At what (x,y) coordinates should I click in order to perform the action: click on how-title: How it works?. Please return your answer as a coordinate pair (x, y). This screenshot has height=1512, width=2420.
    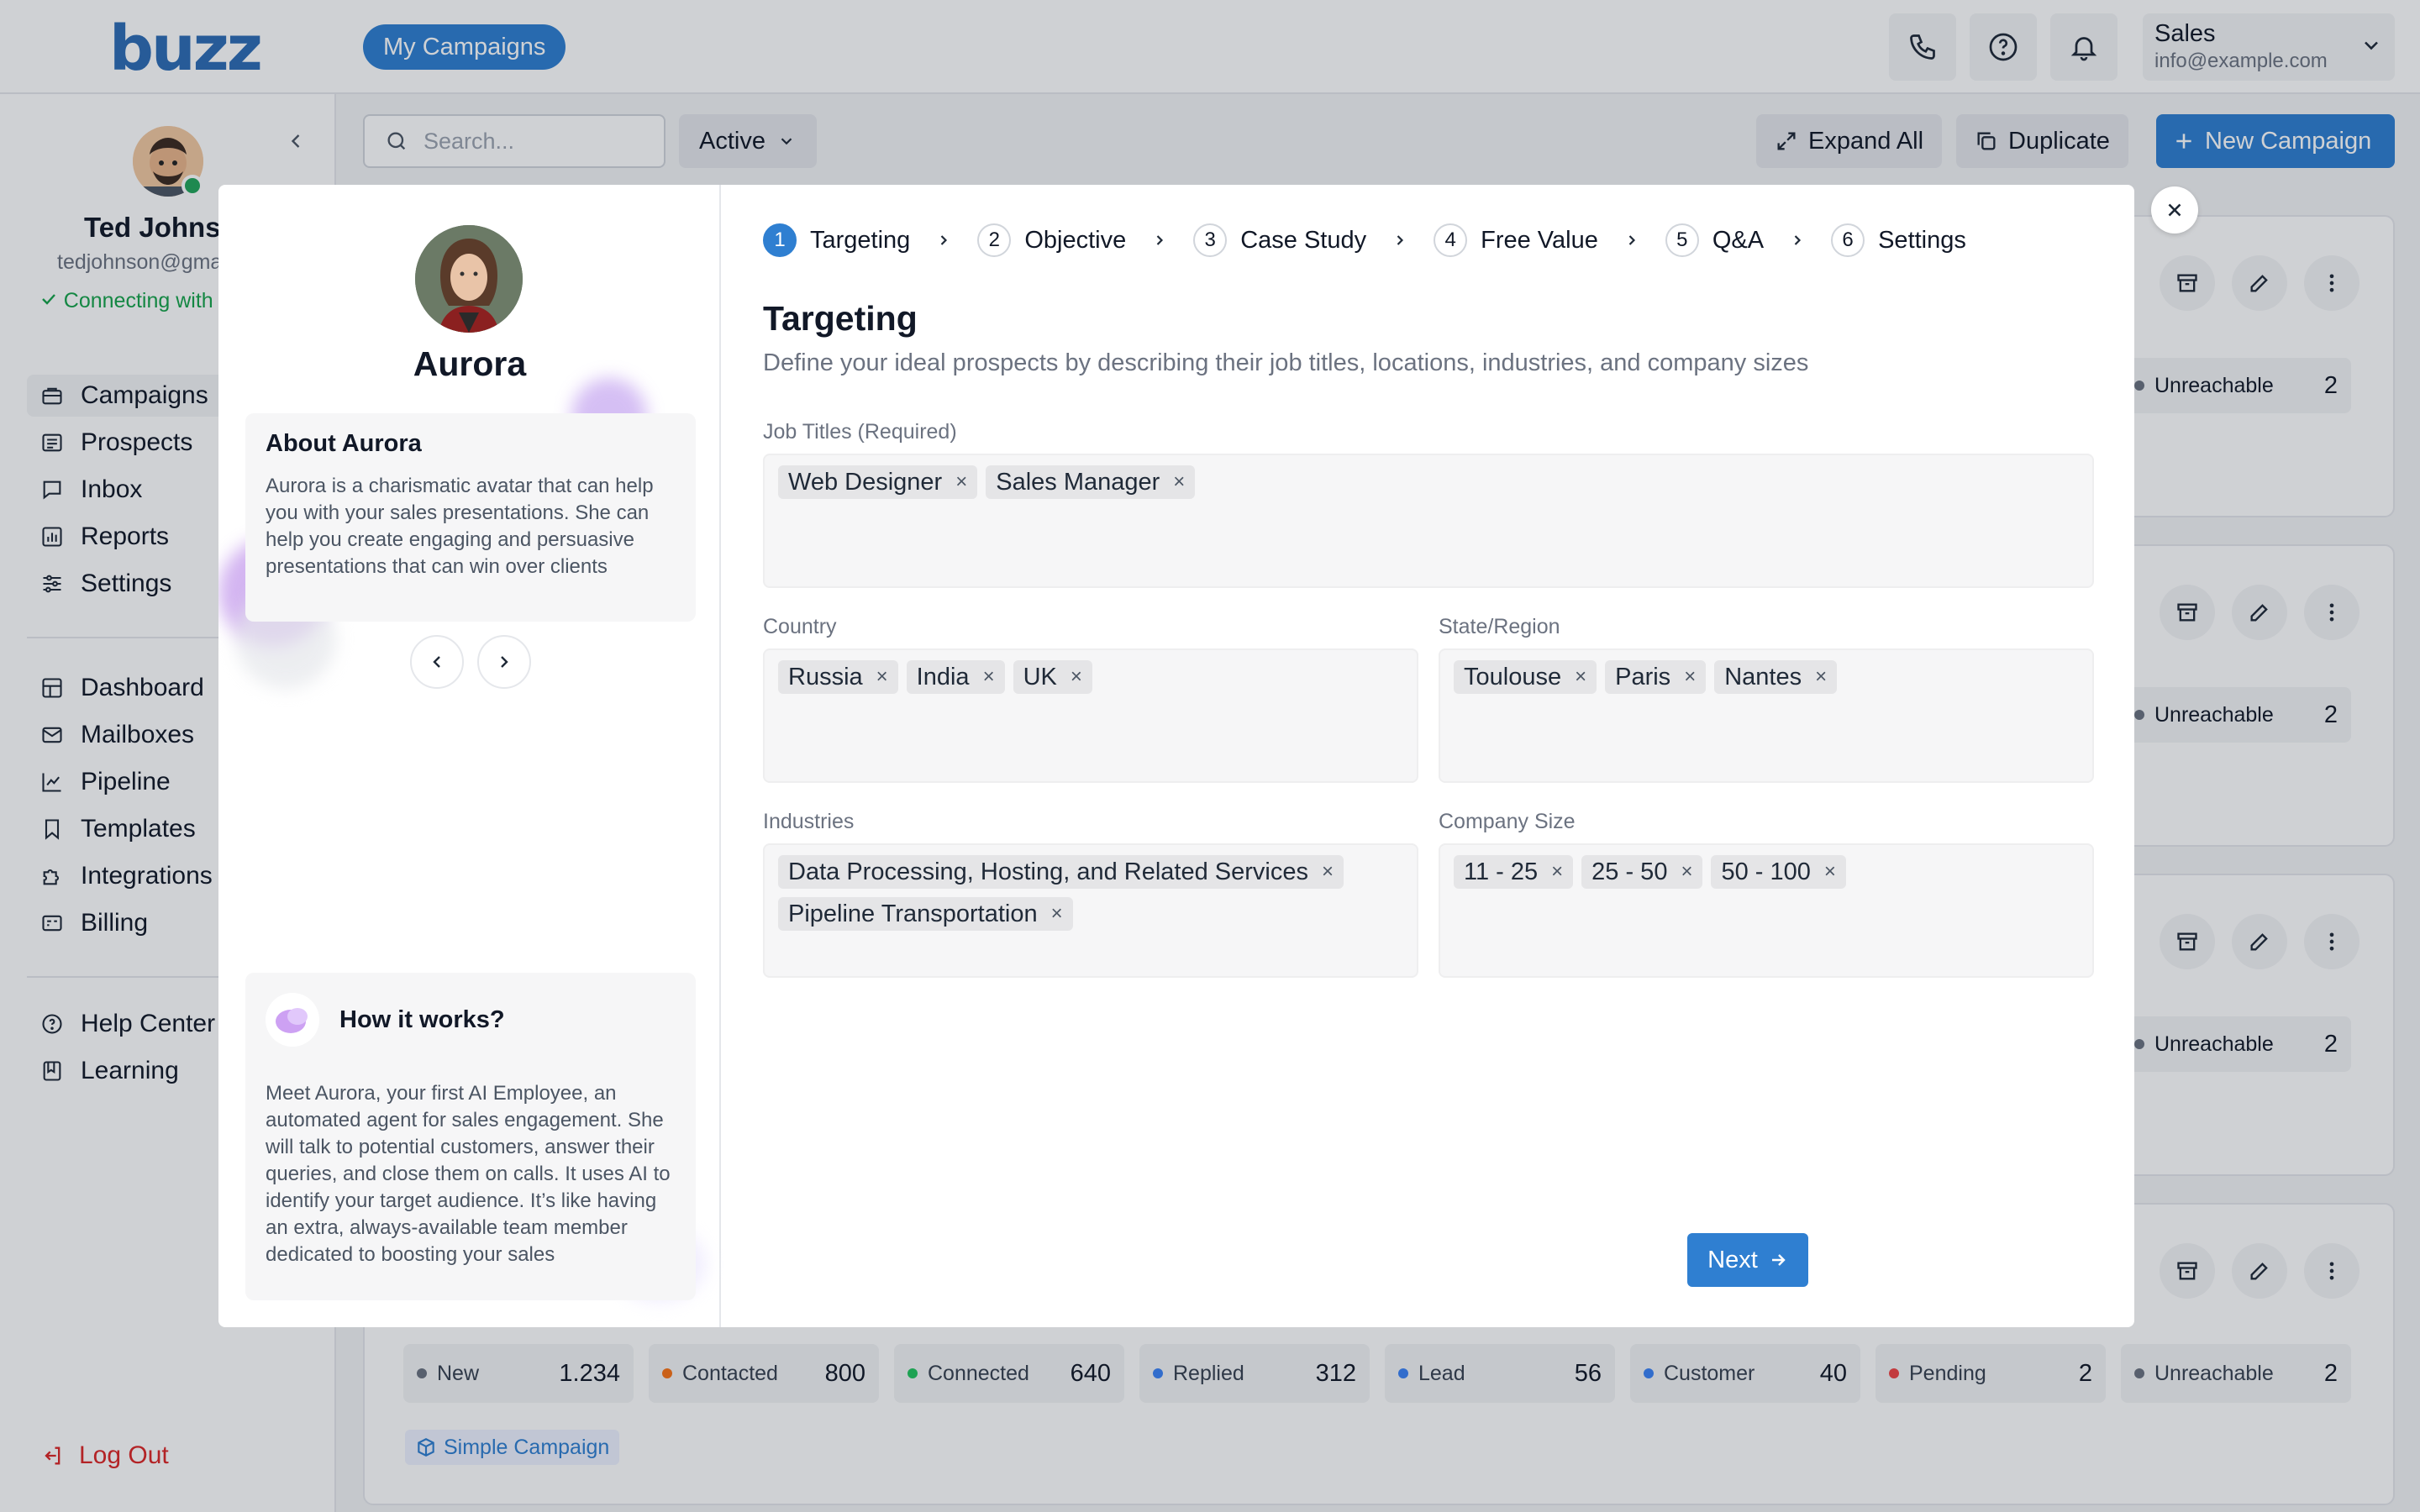
    Looking at the image, I should click on (422, 1019).